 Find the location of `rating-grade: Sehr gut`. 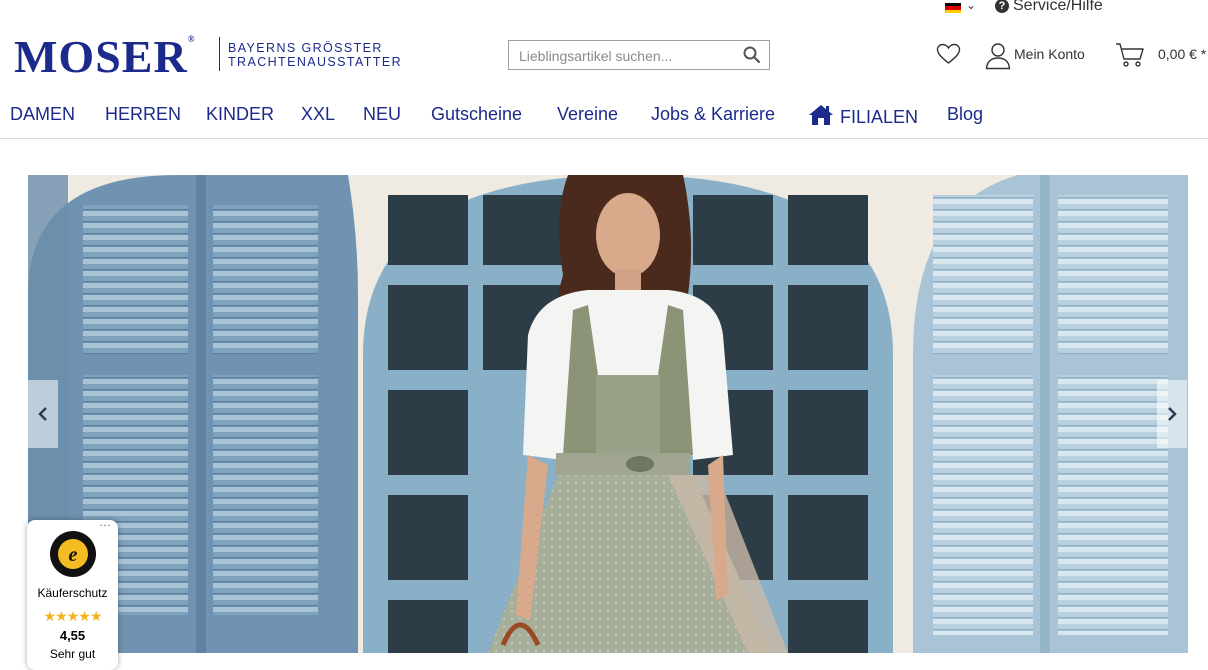

rating-grade: Sehr gut is located at coordinates (72, 654).